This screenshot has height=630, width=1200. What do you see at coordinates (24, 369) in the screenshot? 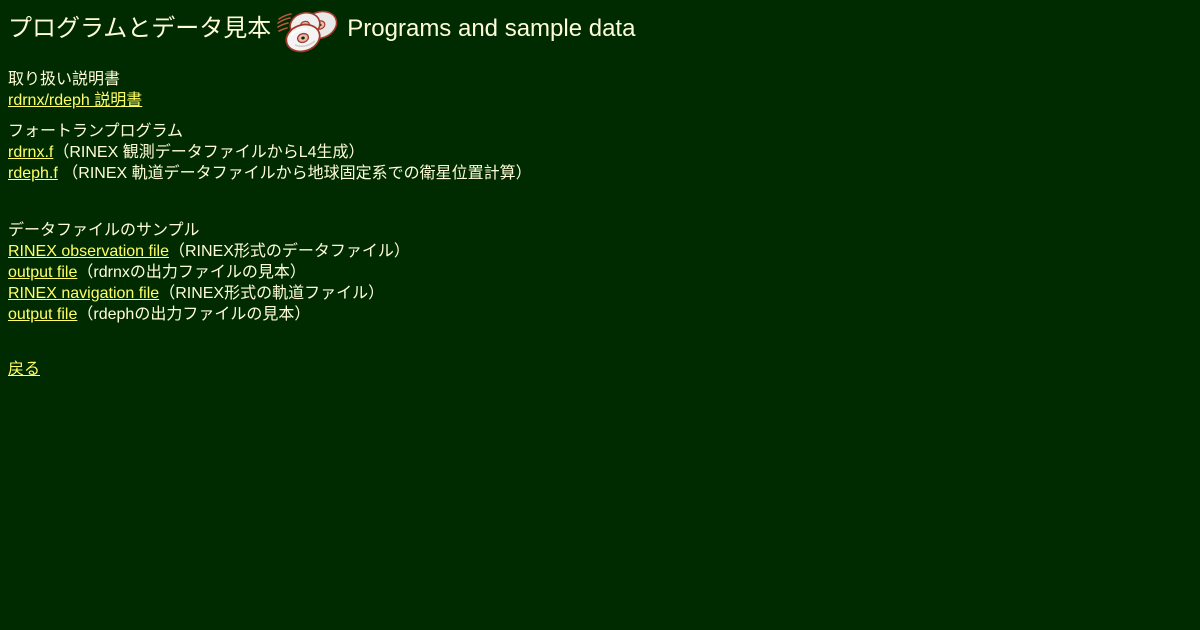
I see `back-link: 戻る` at bounding box center [24, 369].